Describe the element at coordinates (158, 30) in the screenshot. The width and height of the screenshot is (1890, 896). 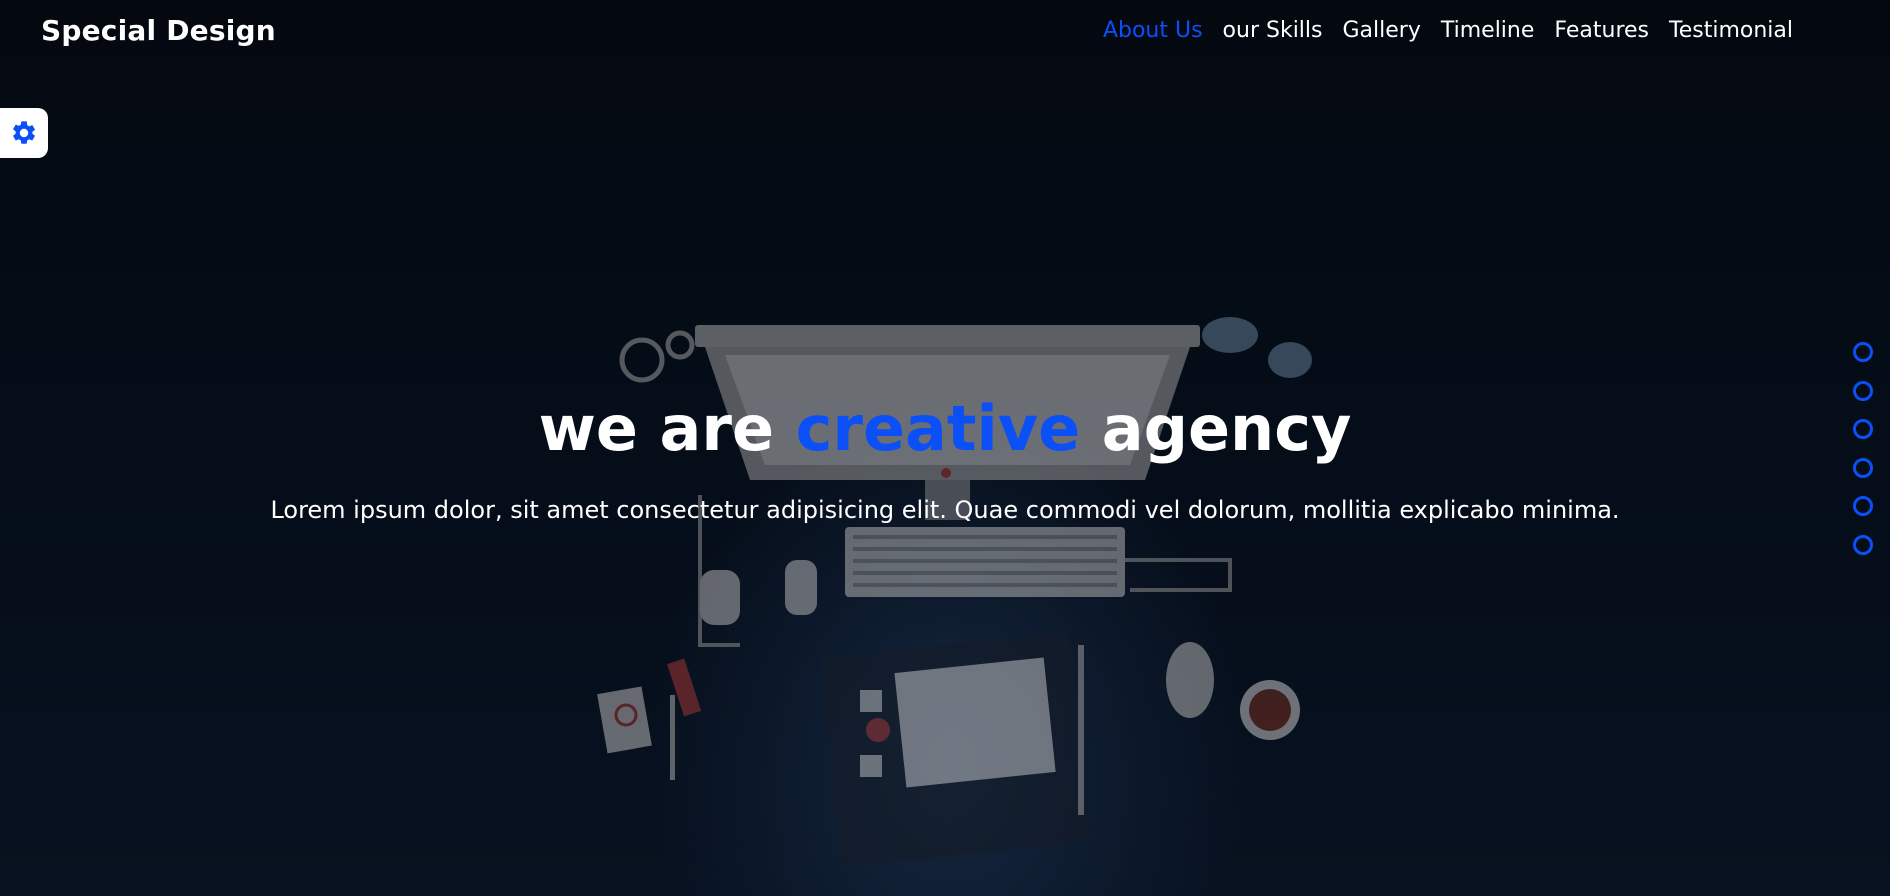
I see `site-logo: Special Design` at that location.